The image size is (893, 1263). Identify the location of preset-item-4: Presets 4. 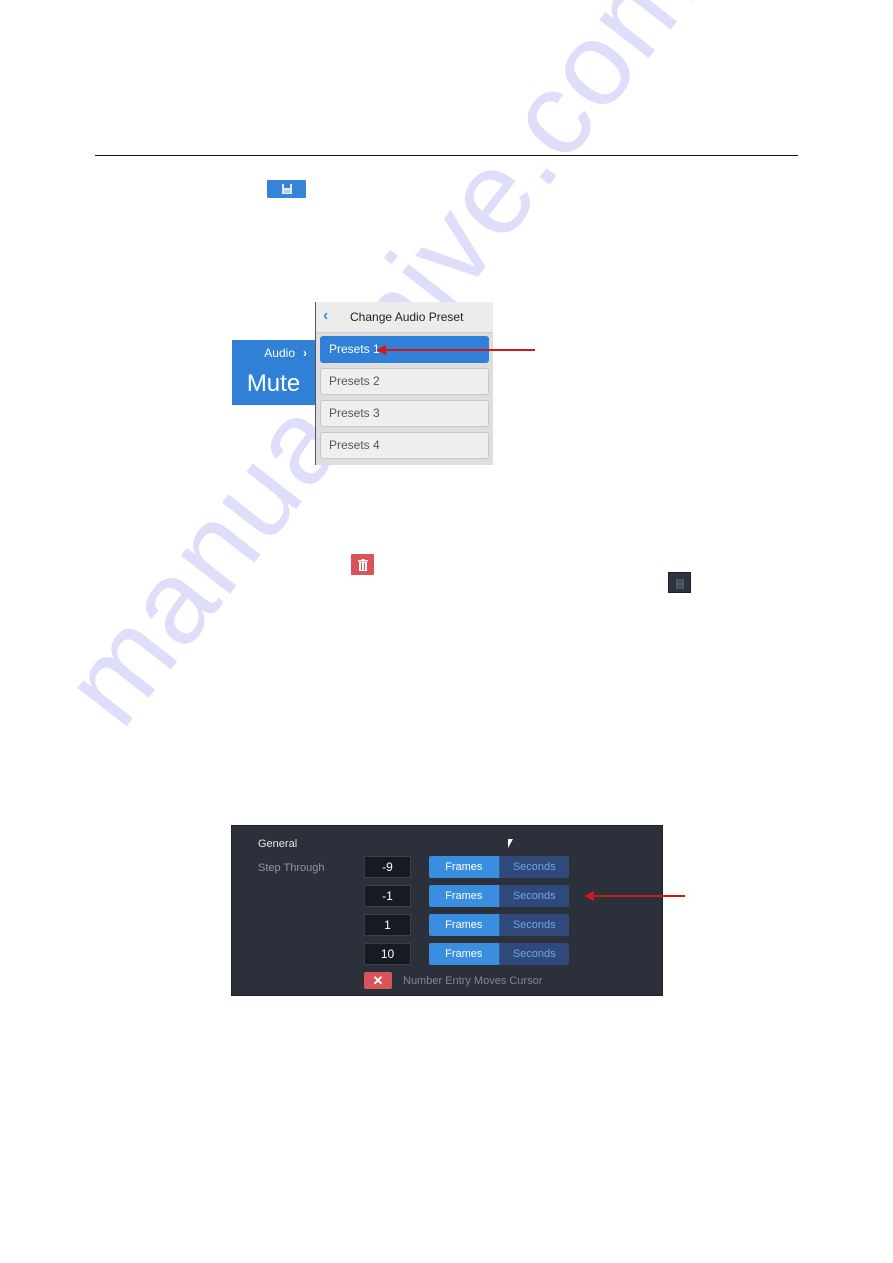
(404, 445).